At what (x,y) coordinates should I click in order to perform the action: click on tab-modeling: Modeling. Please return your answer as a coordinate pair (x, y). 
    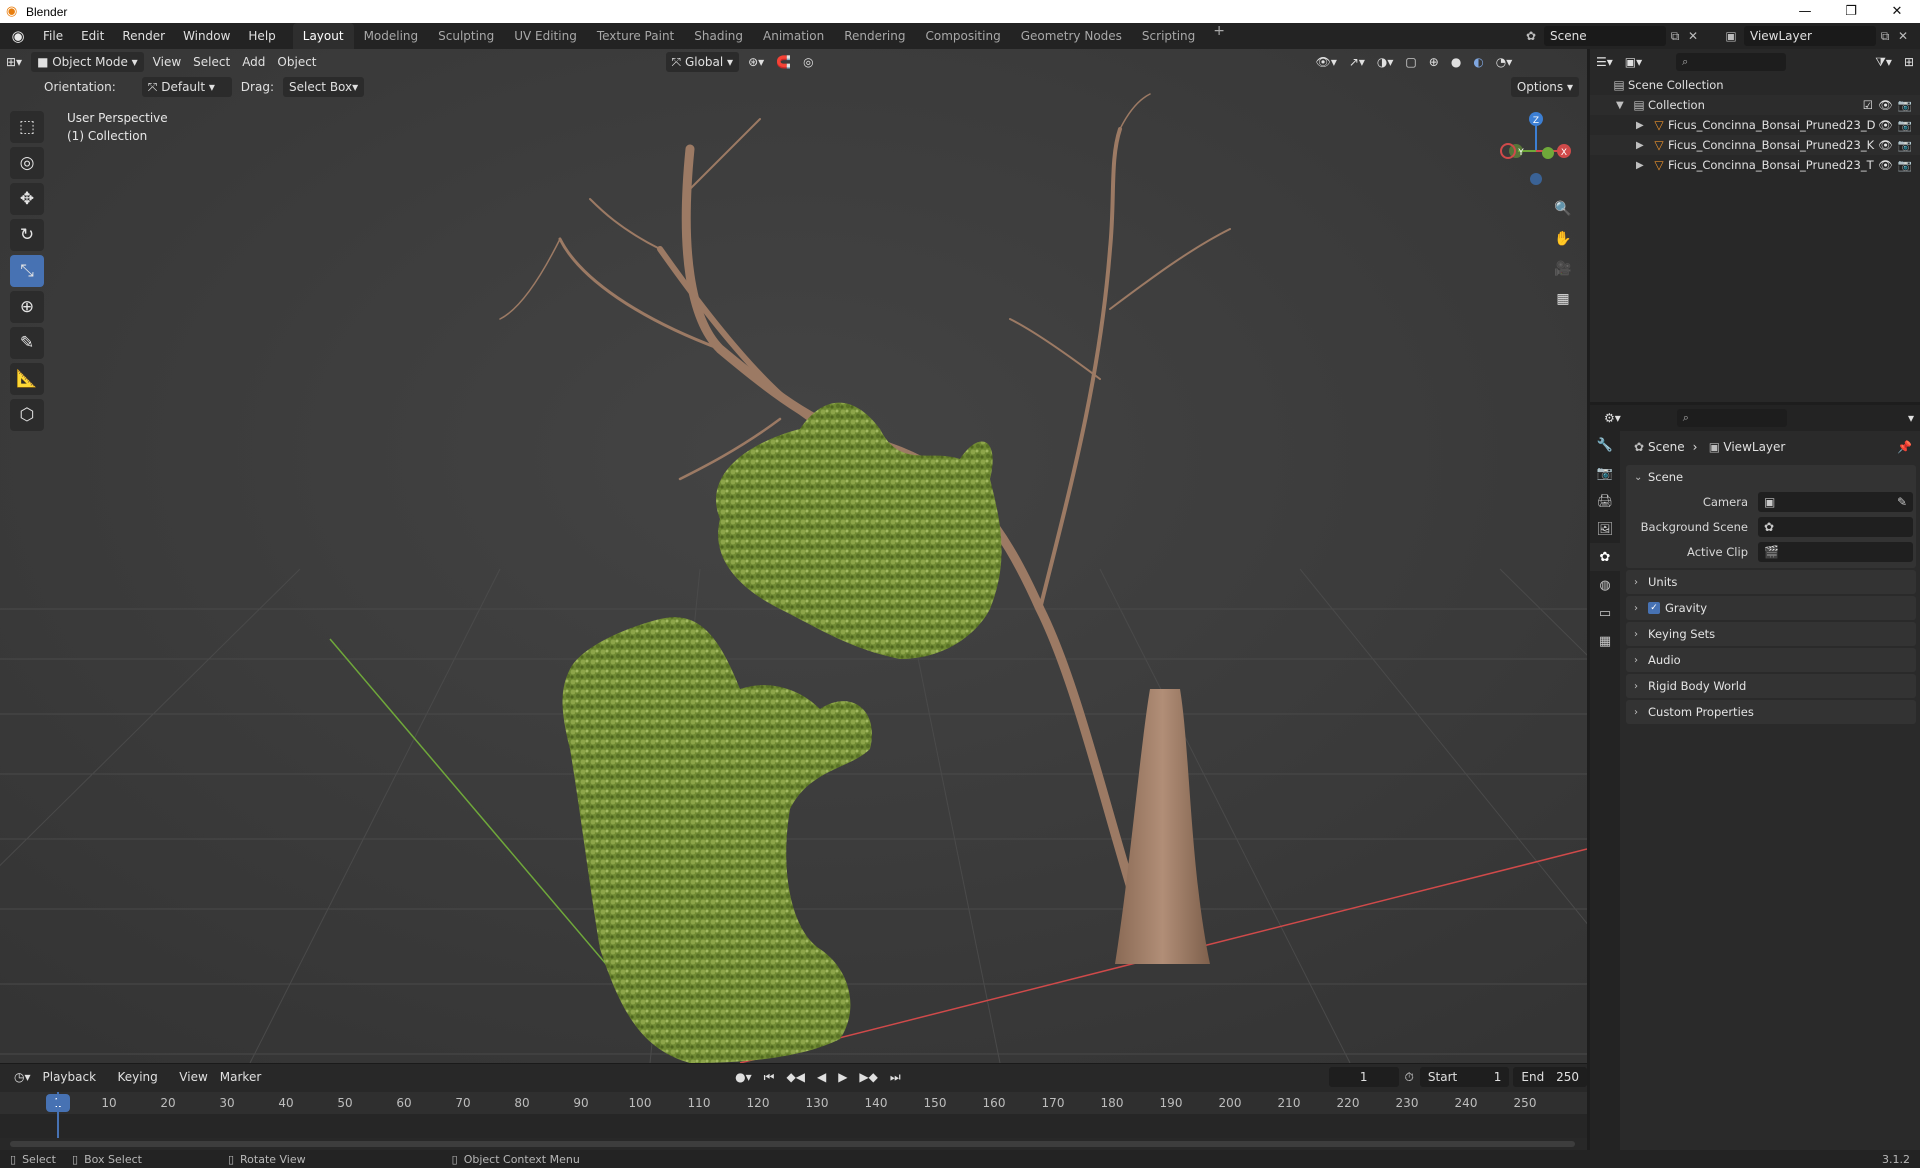
    Looking at the image, I should click on (391, 36).